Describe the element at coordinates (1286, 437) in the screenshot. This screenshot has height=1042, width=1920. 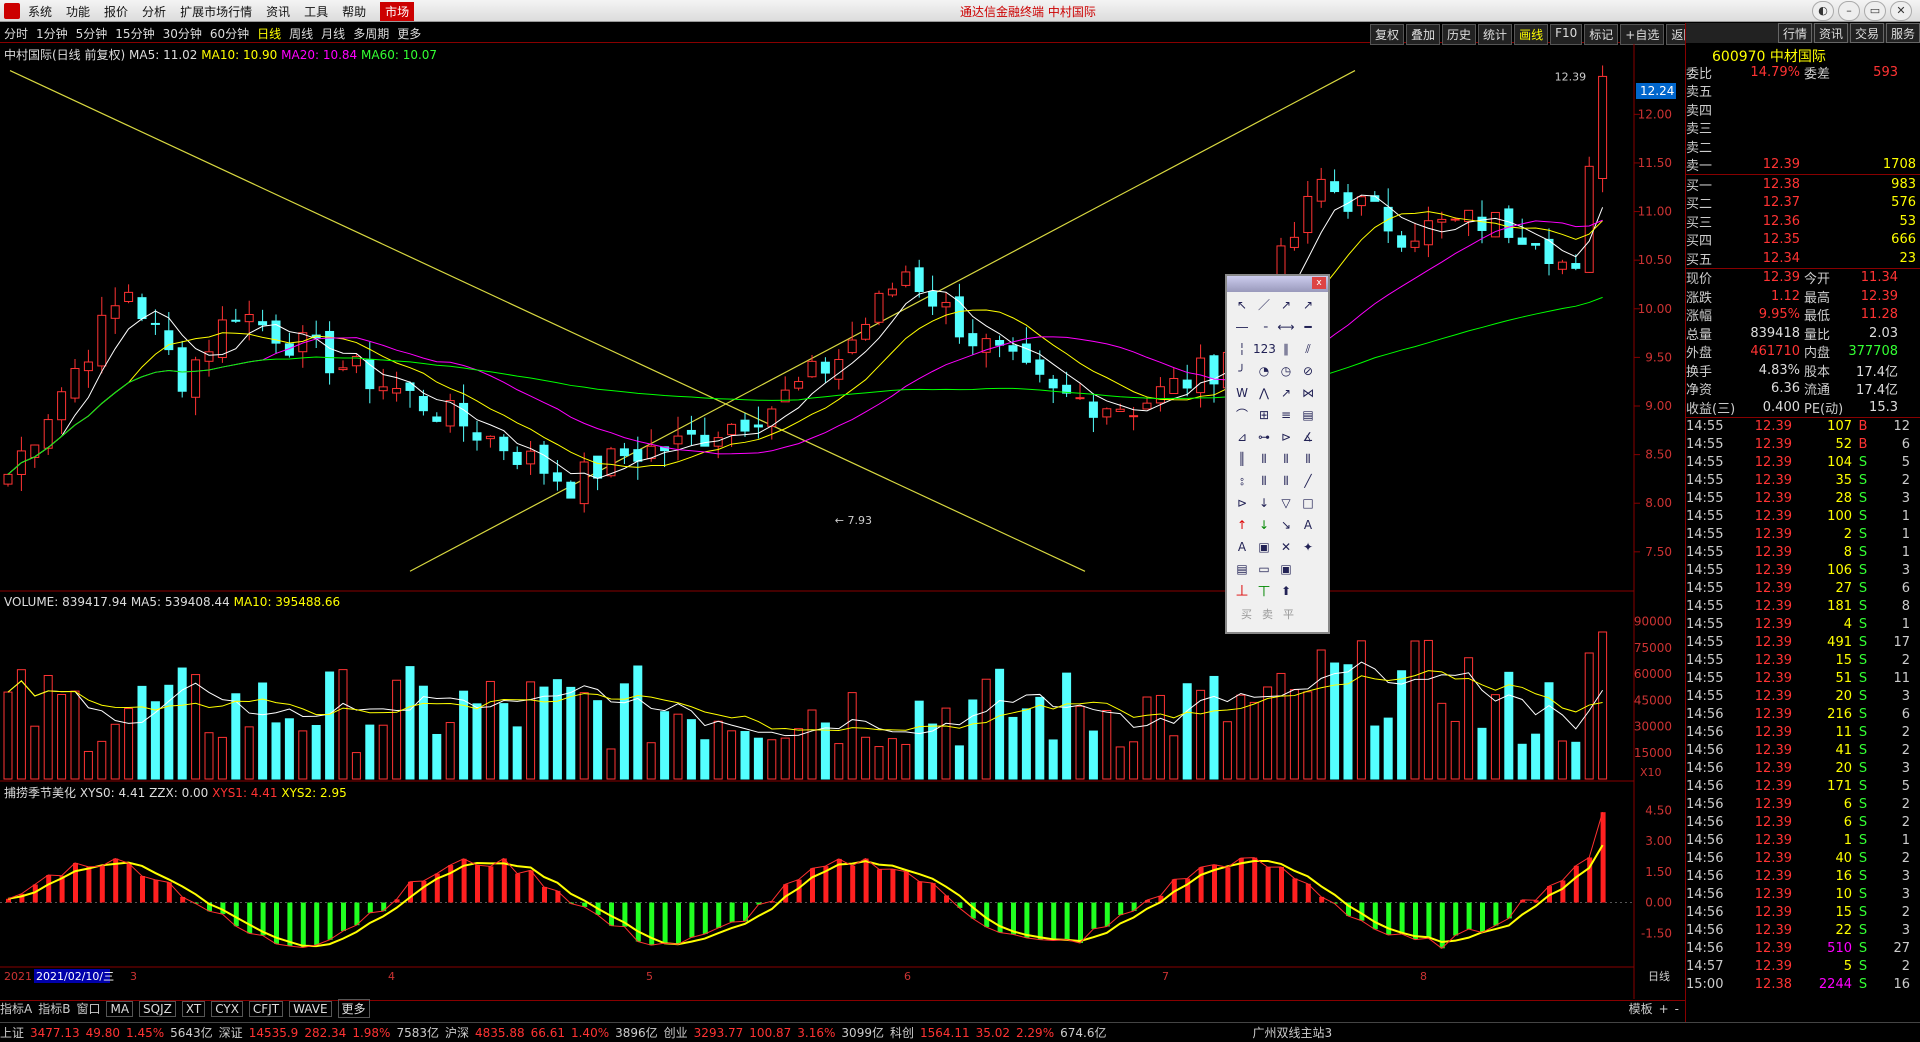
I see `speed-icon: ⊳` at that location.